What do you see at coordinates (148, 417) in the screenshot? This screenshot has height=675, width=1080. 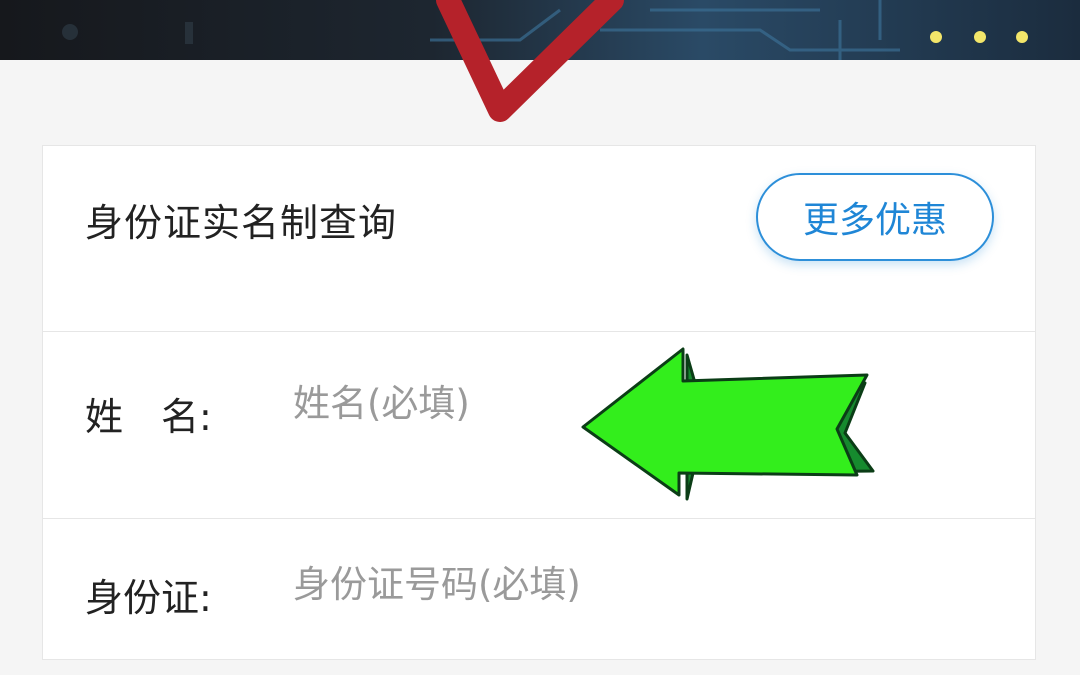 I see `name-label: 姓 名:` at bounding box center [148, 417].